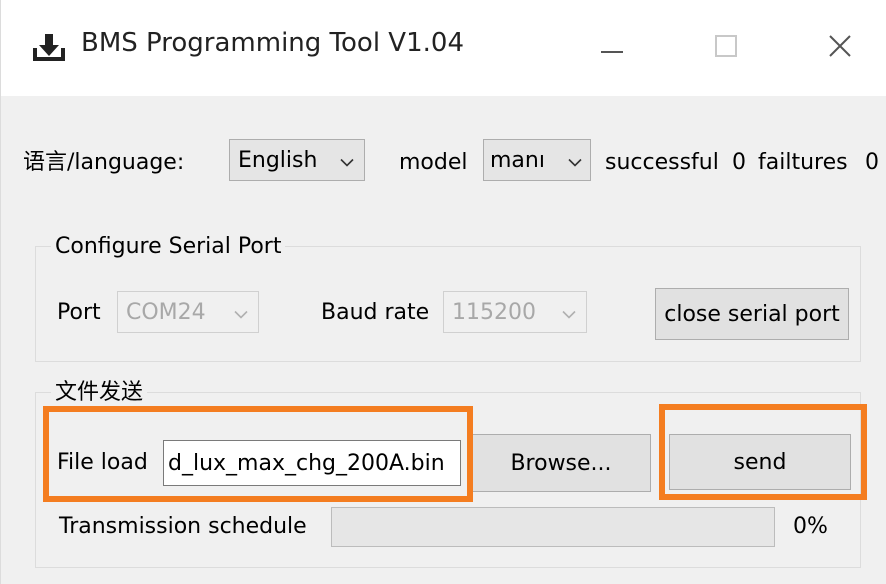  What do you see at coordinates (168, 247) in the screenshot?
I see `serial-port-group-title: Configure Serial Port` at bounding box center [168, 247].